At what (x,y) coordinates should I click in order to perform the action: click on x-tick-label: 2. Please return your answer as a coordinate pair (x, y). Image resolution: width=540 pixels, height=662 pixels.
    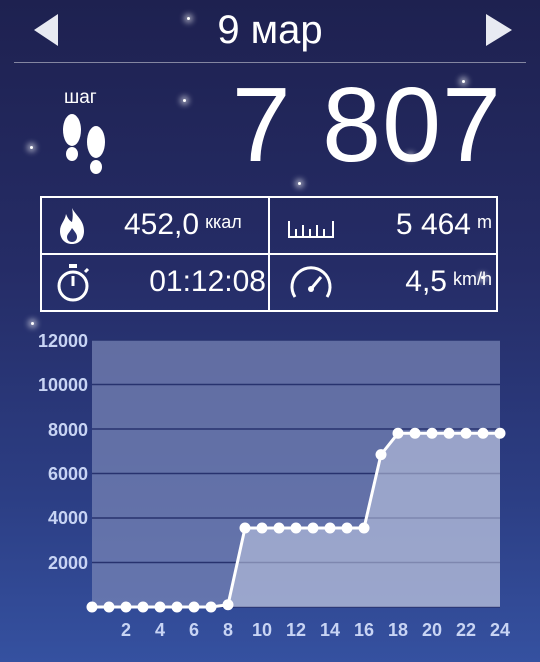
    Looking at the image, I should click on (125, 630).